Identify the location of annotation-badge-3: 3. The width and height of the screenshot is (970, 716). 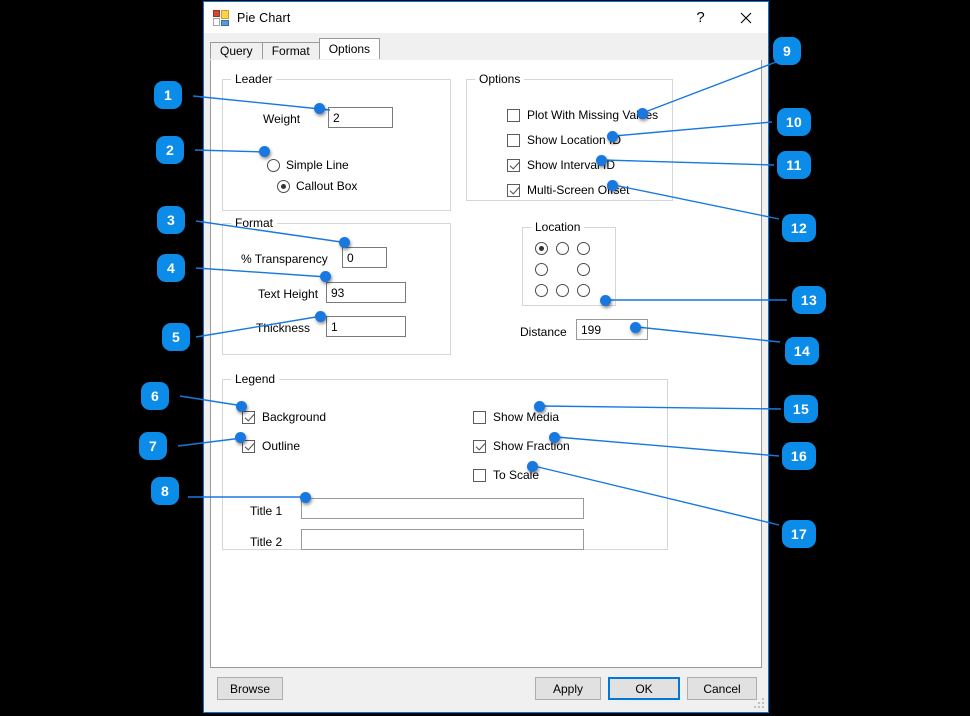
(171, 220).